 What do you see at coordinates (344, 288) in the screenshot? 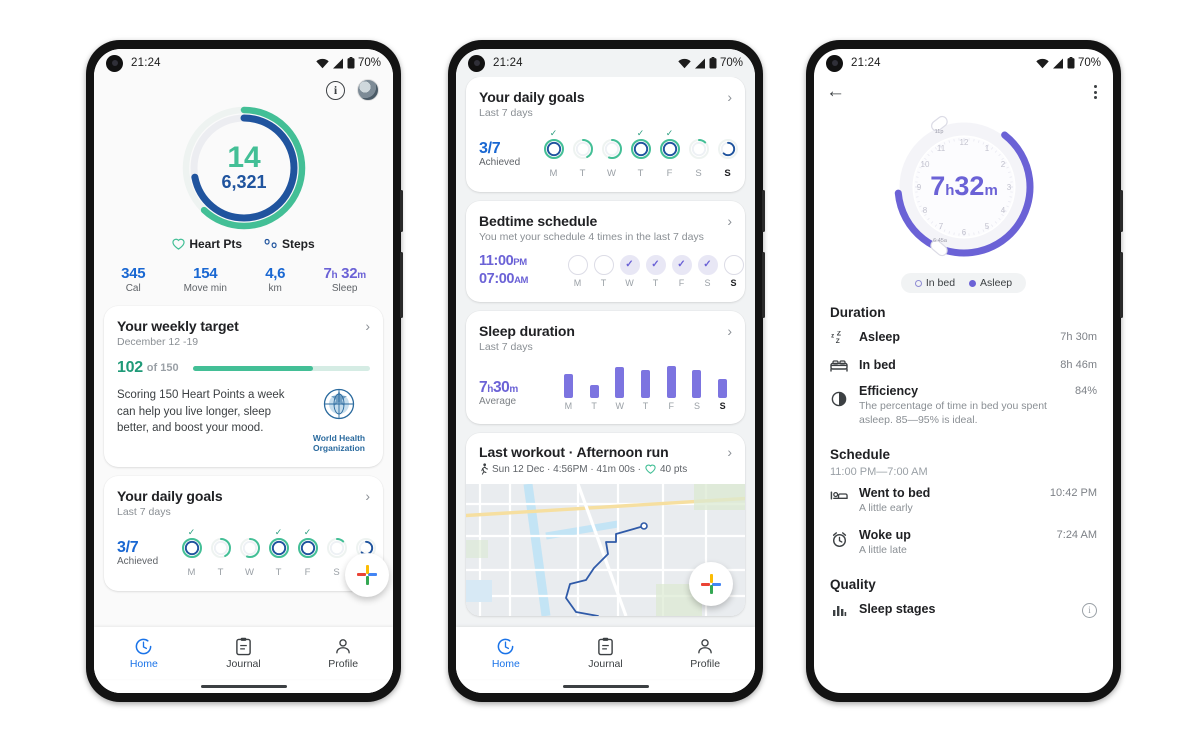
I see `stat-label: Sleep` at bounding box center [344, 288].